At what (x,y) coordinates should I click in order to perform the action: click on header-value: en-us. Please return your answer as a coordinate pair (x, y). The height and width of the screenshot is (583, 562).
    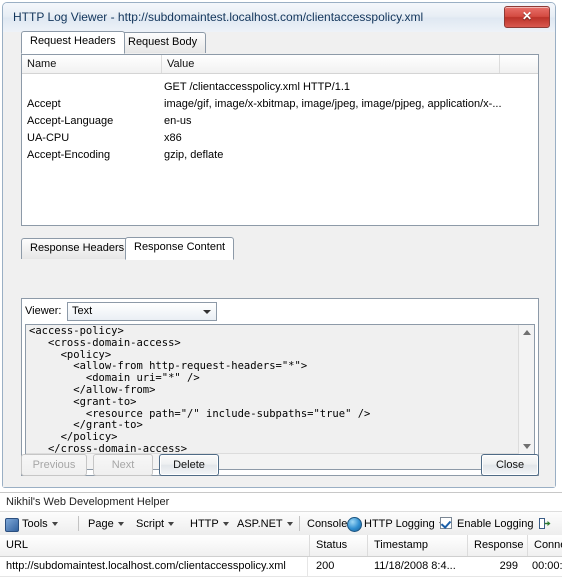
    Looking at the image, I should click on (178, 121).